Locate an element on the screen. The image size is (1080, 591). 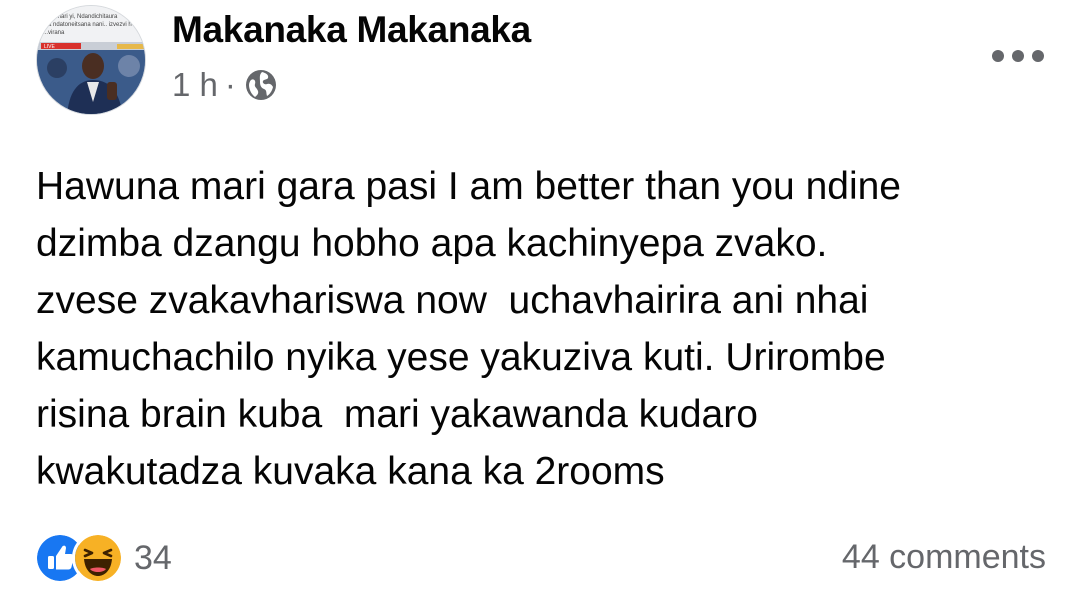
comments-count-link: 44 comments is located at coordinates (944, 557).